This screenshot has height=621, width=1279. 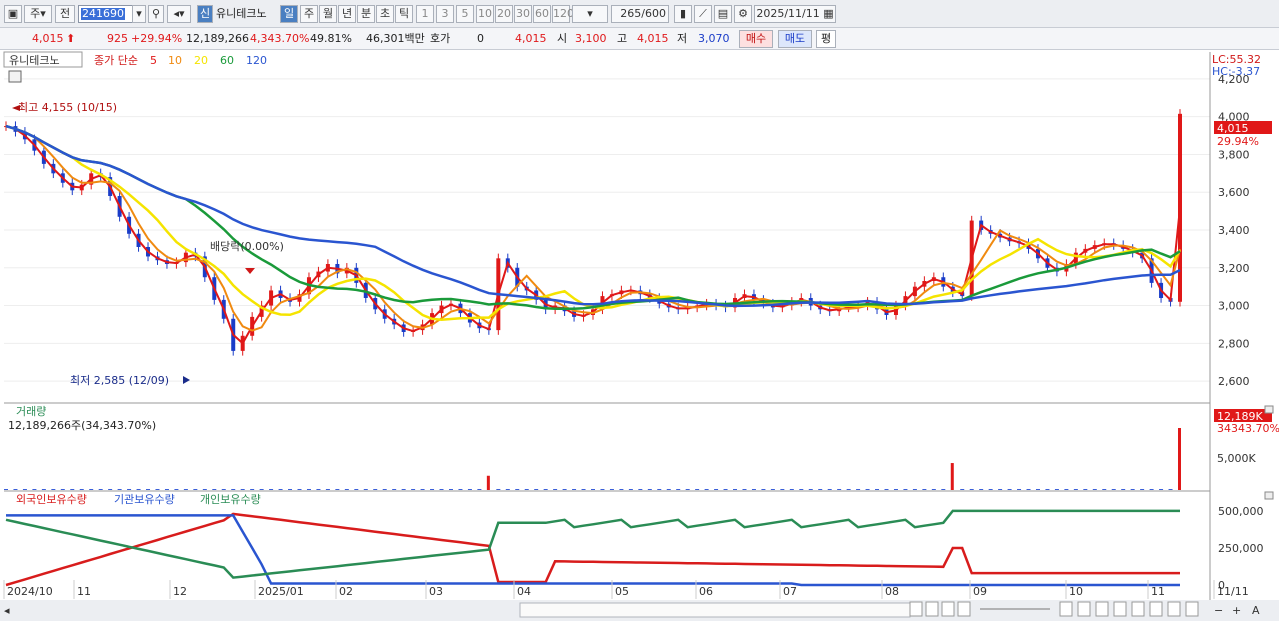 I want to click on search-icon: ⚲, so click(x=156, y=14).